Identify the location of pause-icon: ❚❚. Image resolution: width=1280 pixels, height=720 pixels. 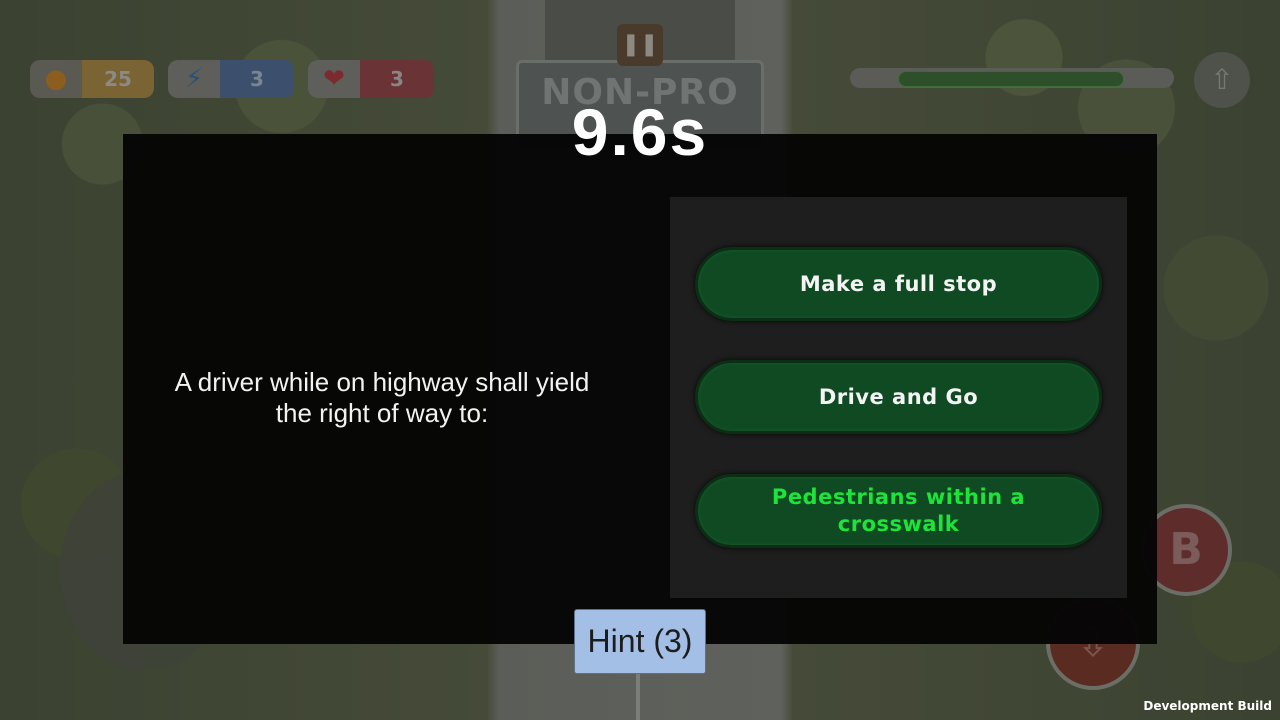
(640, 44).